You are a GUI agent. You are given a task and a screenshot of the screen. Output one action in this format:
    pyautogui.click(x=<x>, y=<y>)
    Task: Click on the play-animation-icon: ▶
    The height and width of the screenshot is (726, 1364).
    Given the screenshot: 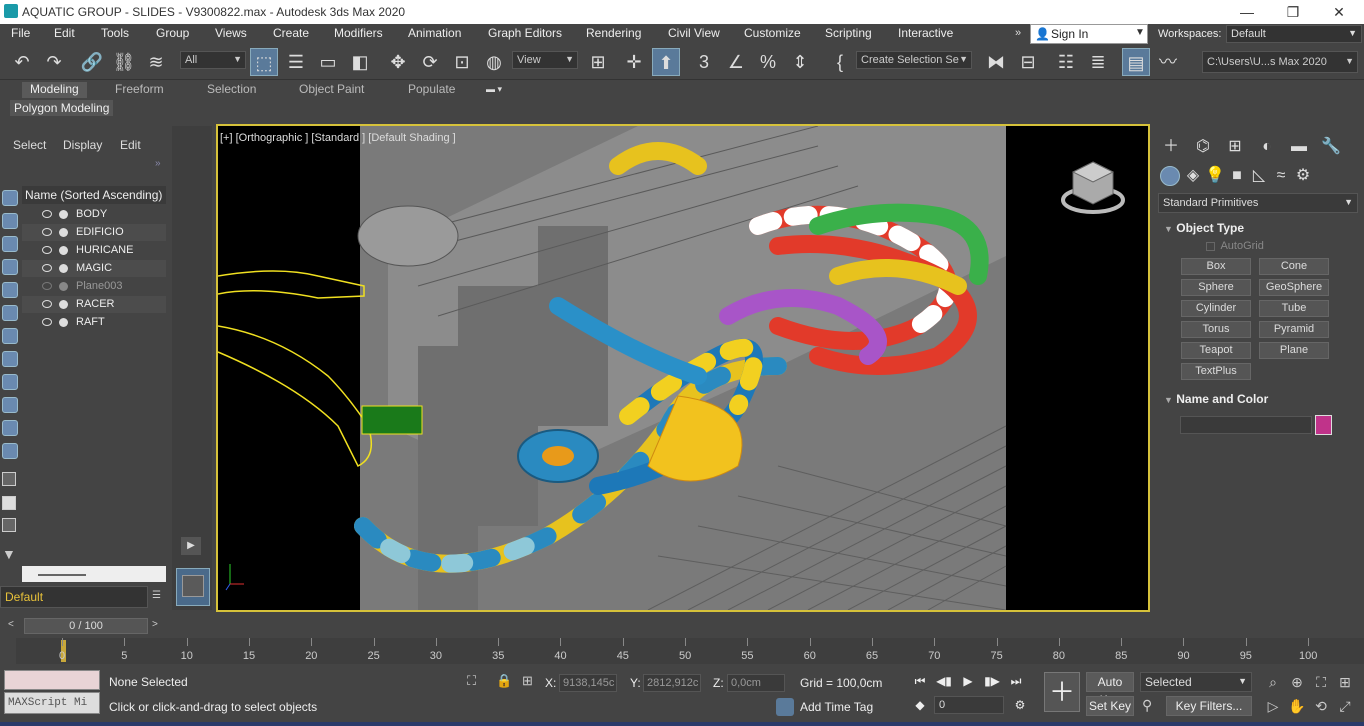 What is the action you would take?
    pyautogui.click(x=968, y=681)
    